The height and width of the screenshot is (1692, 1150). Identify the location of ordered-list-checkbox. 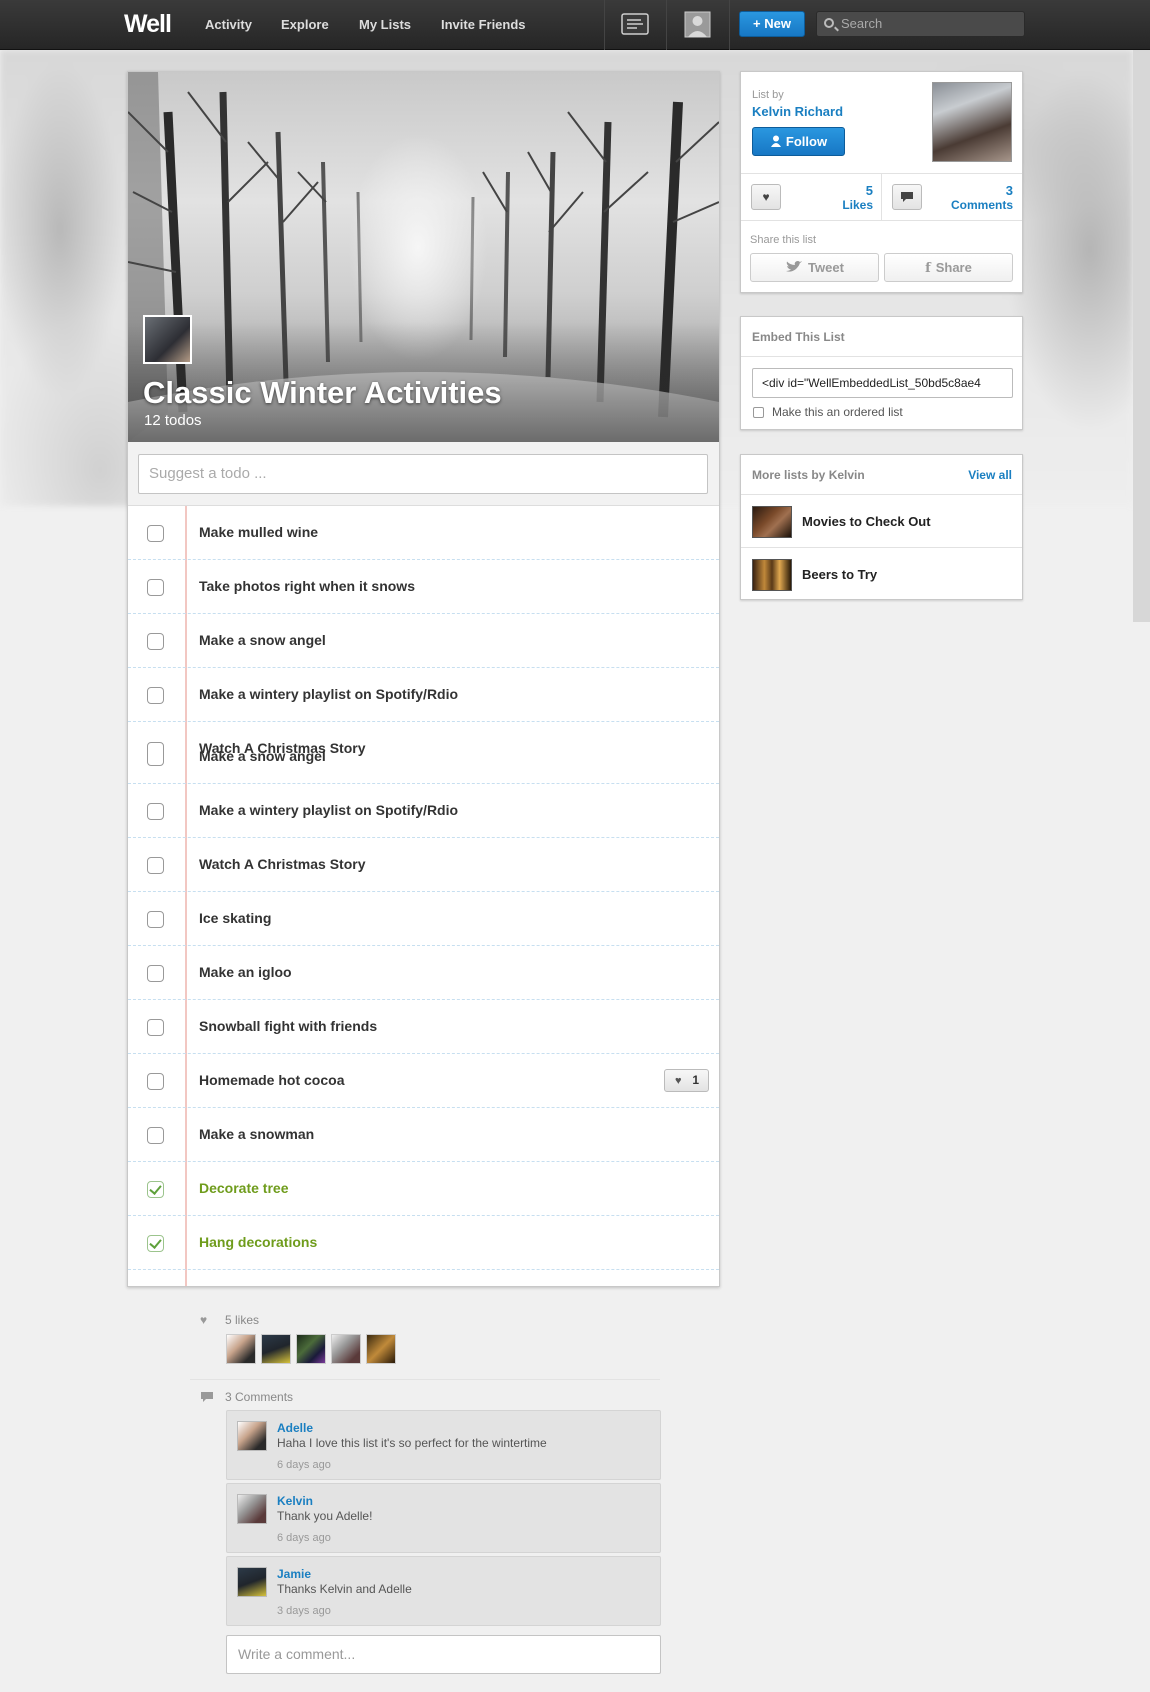
(758, 412).